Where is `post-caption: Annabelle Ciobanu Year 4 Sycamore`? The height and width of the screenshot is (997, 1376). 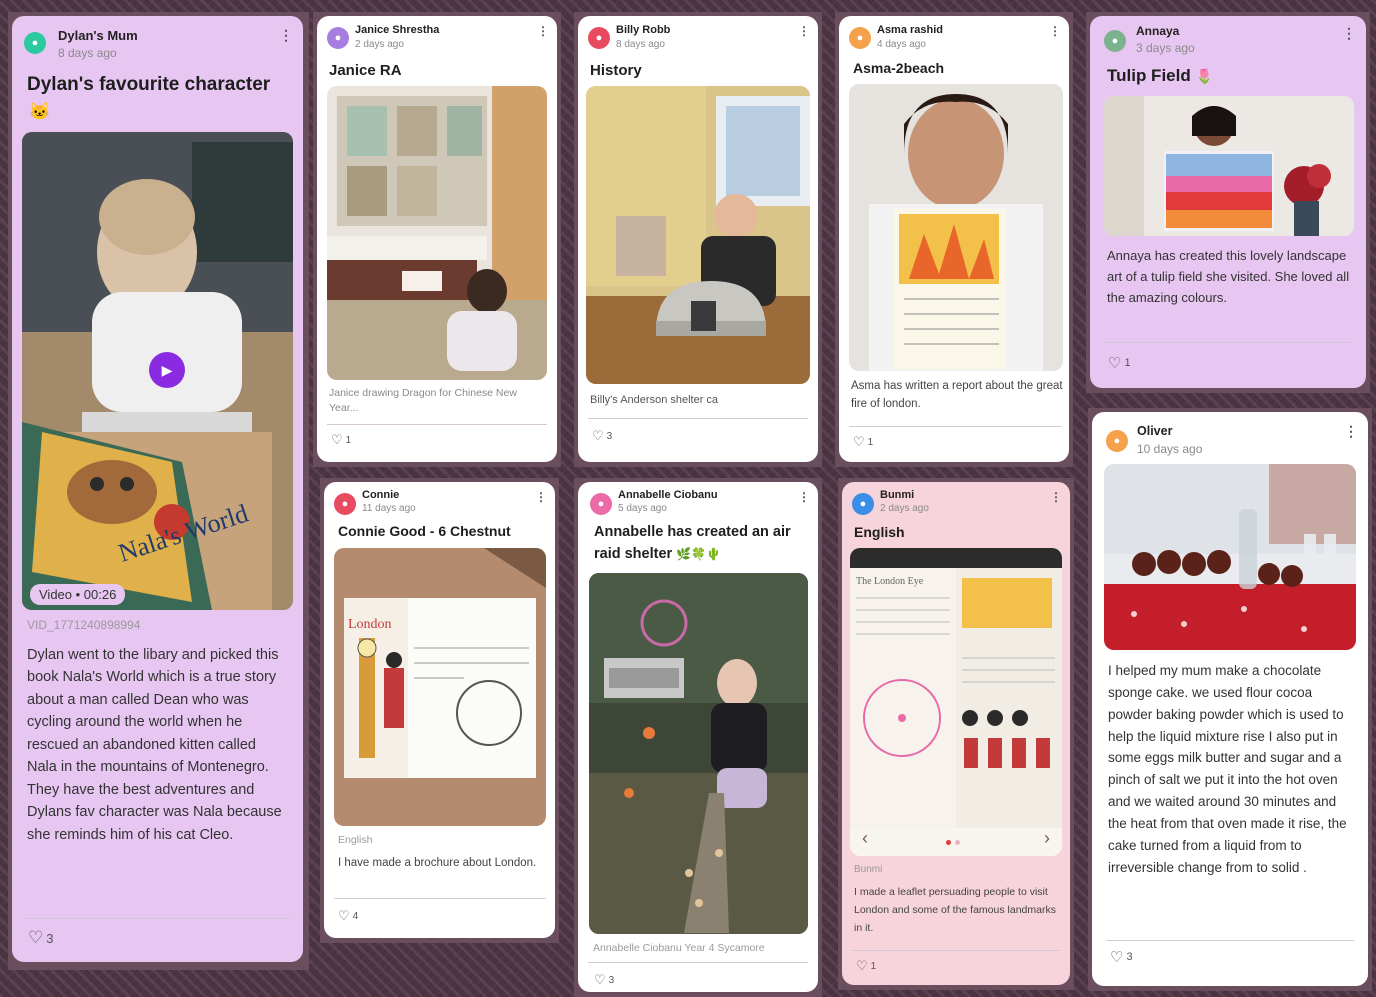 post-caption: Annabelle Ciobanu Year 4 Sycamore is located at coordinates (679, 948).